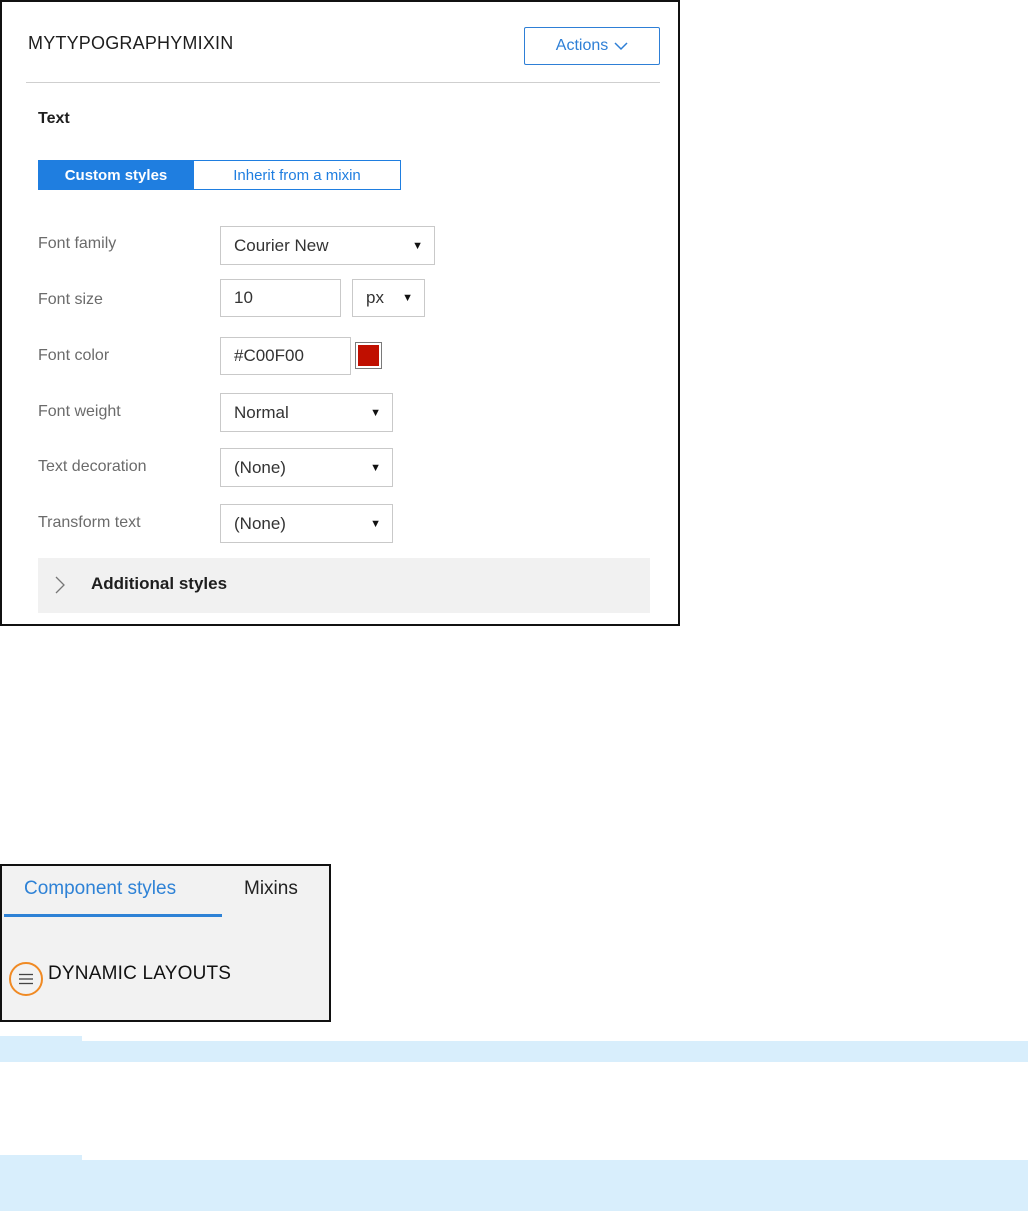 The width and height of the screenshot is (1028, 1211). I want to click on font-color-label: Font color, so click(74, 355).